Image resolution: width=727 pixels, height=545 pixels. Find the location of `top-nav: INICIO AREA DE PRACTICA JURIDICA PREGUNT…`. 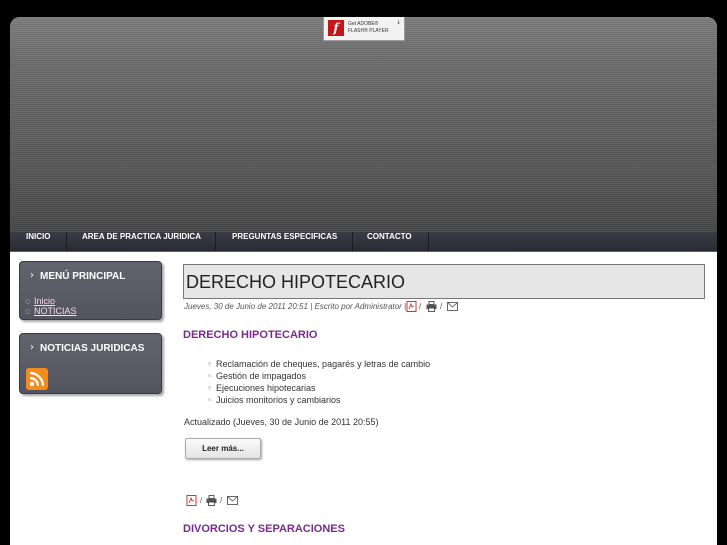

top-nav: INICIO AREA DE PRACTICA JURIDICA PREGUNT… is located at coordinates (363, 241).